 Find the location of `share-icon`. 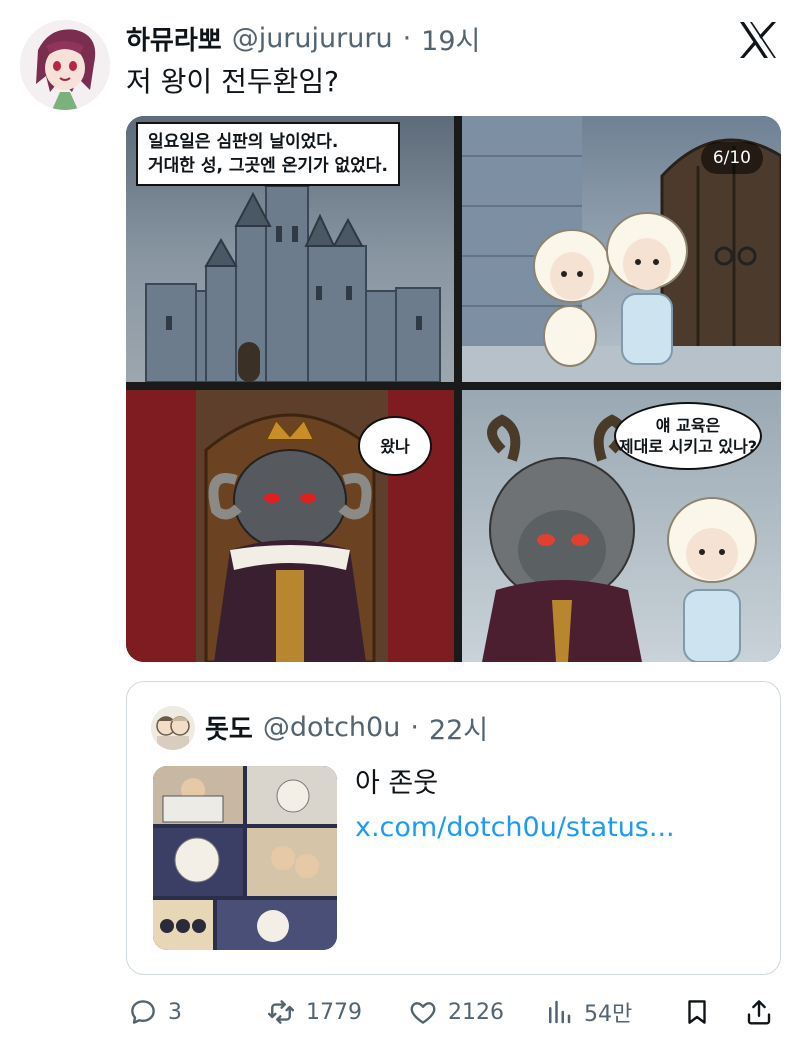

share-icon is located at coordinates (759, 1012).